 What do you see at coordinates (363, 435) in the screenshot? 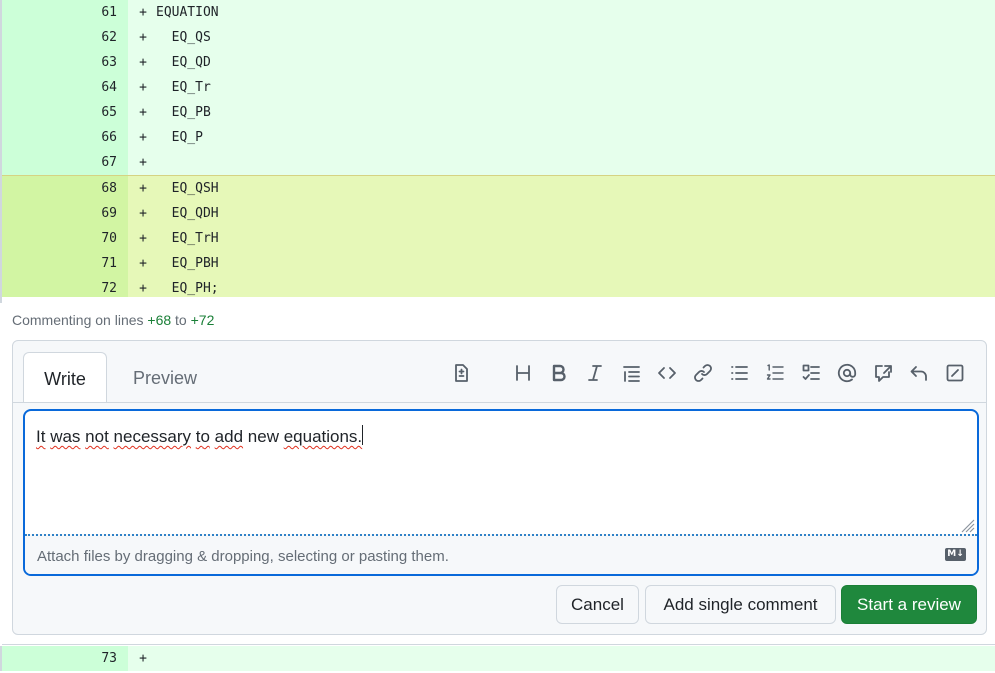
I see `text-caret` at bounding box center [363, 435].